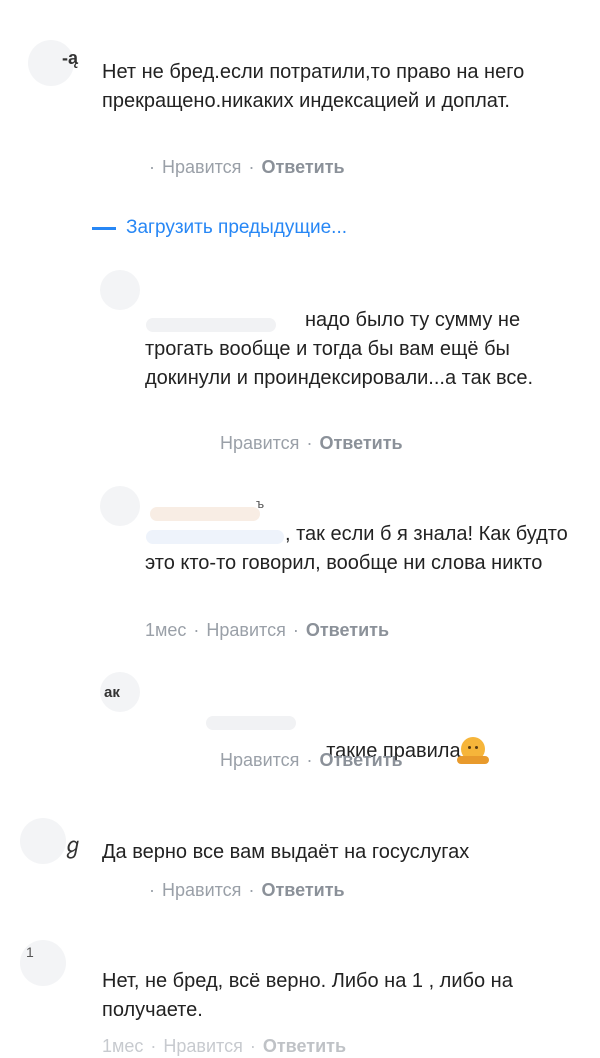 The image size is (600, 1058). Describe the element at coordinates (251, 723) in the screenshot. I see `mention-blur` at that location.